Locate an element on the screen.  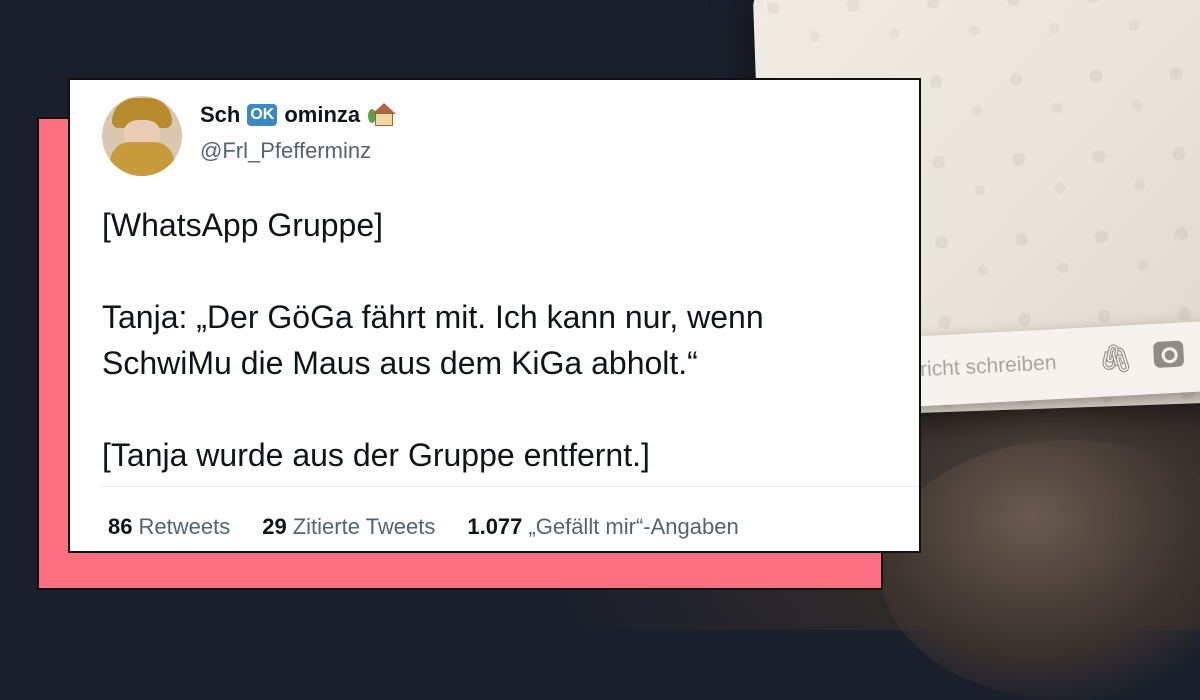
paperclip-icon: 🖇 is located at coordinates (1115, 358).